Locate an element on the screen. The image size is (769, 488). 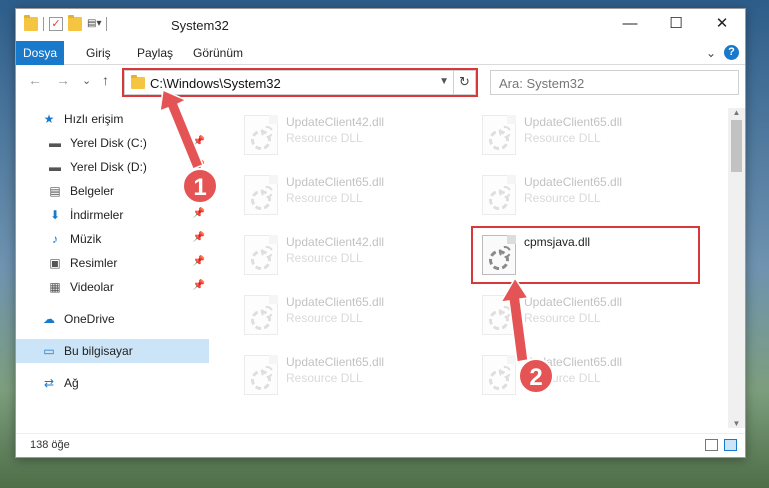
arrow-1-icon is located at coordinates (181, 129).